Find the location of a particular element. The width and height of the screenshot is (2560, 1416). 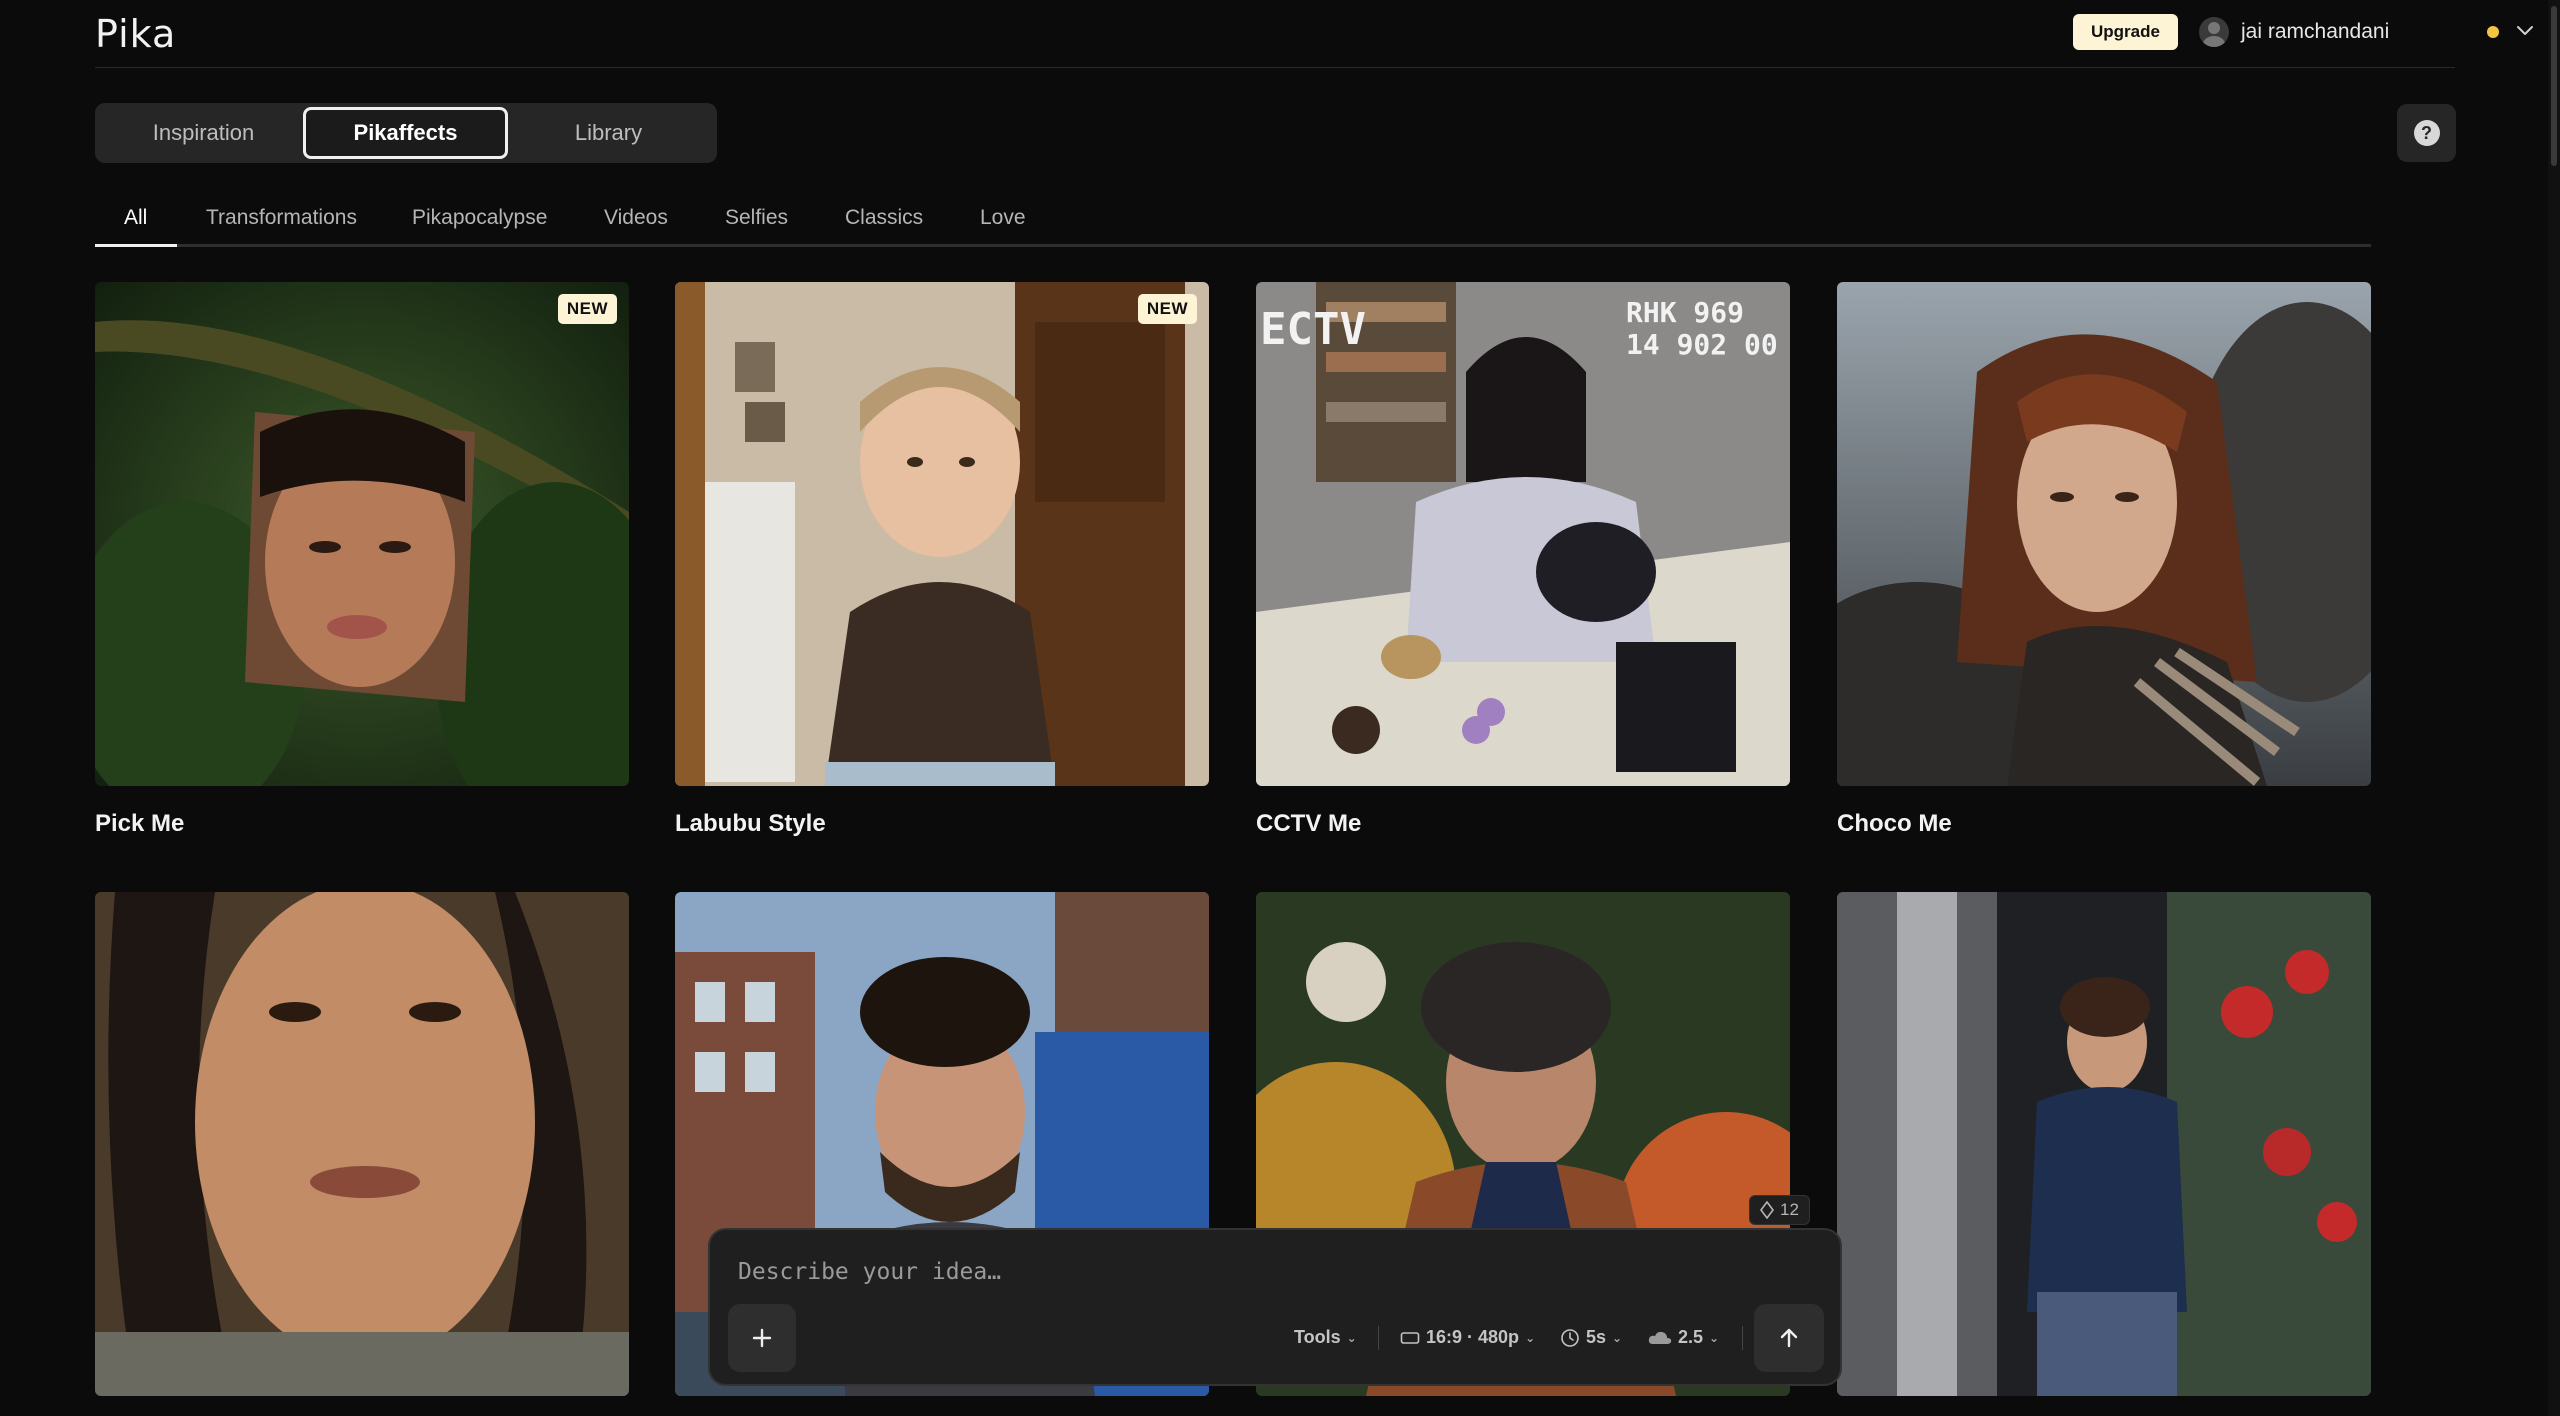

category-tab-selfies: Selfies is located at coordinates (756, 218).